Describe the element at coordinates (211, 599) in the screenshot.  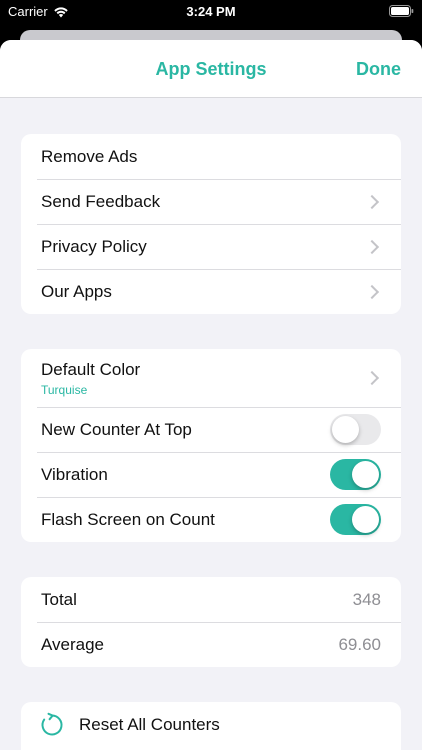
I see `total-row: Total 348` at that location.